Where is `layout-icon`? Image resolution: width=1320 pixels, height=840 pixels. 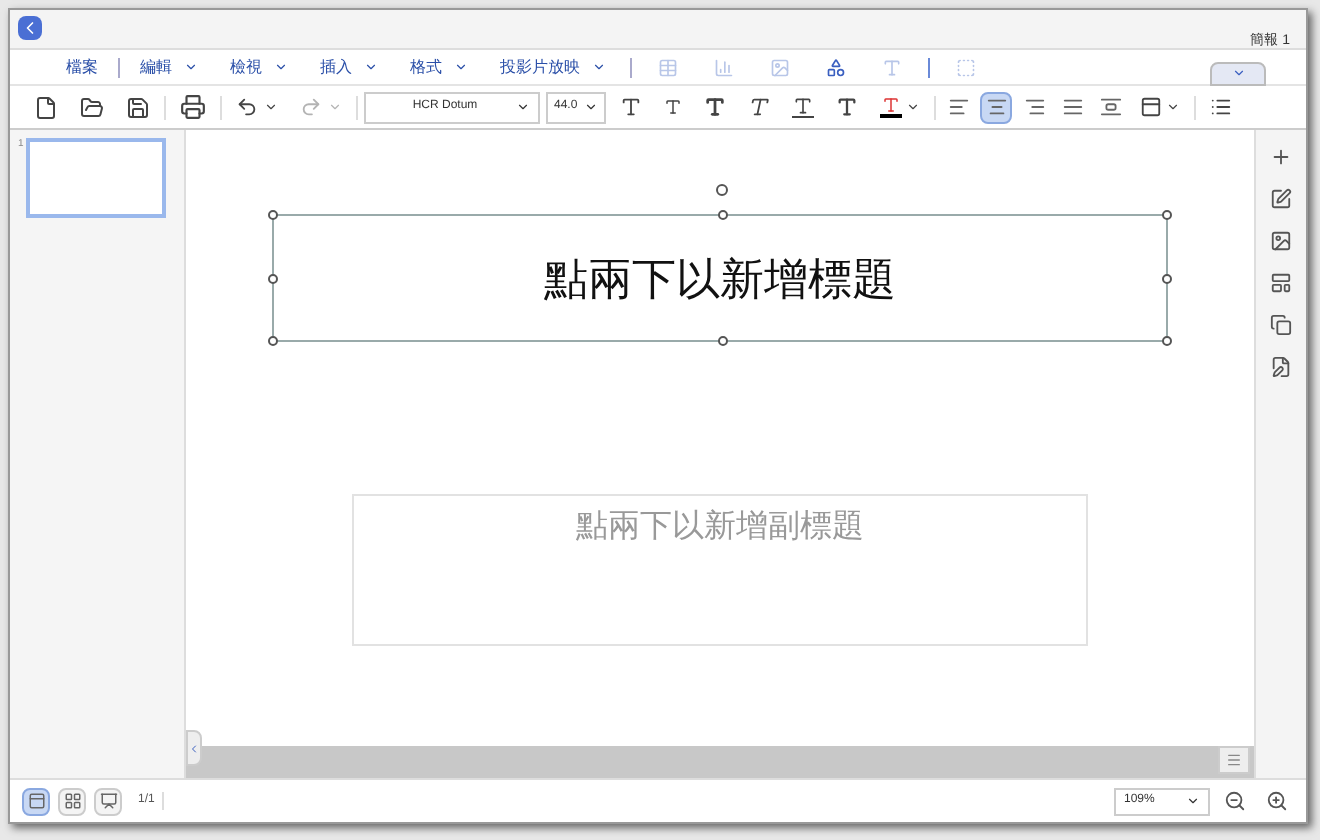
layout-icon is located at coordinates (1281, 283).